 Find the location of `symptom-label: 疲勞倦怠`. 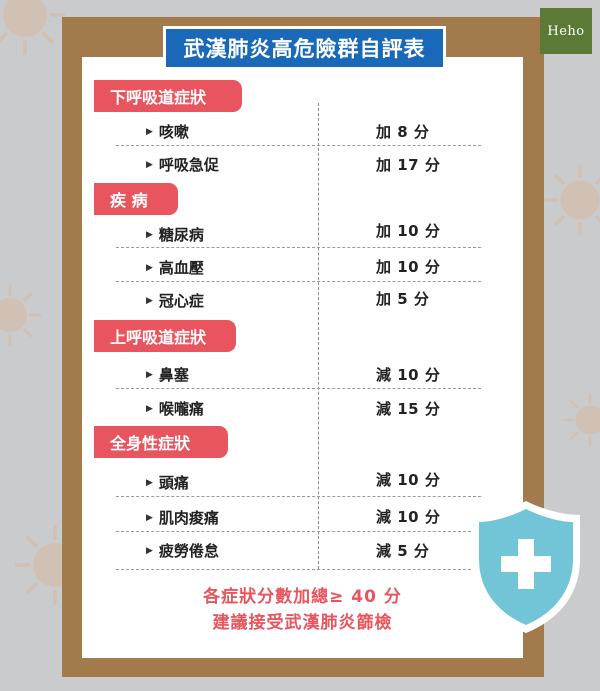

symptom-label: 疲勞倦怠 is located at coordinates (188, 551).